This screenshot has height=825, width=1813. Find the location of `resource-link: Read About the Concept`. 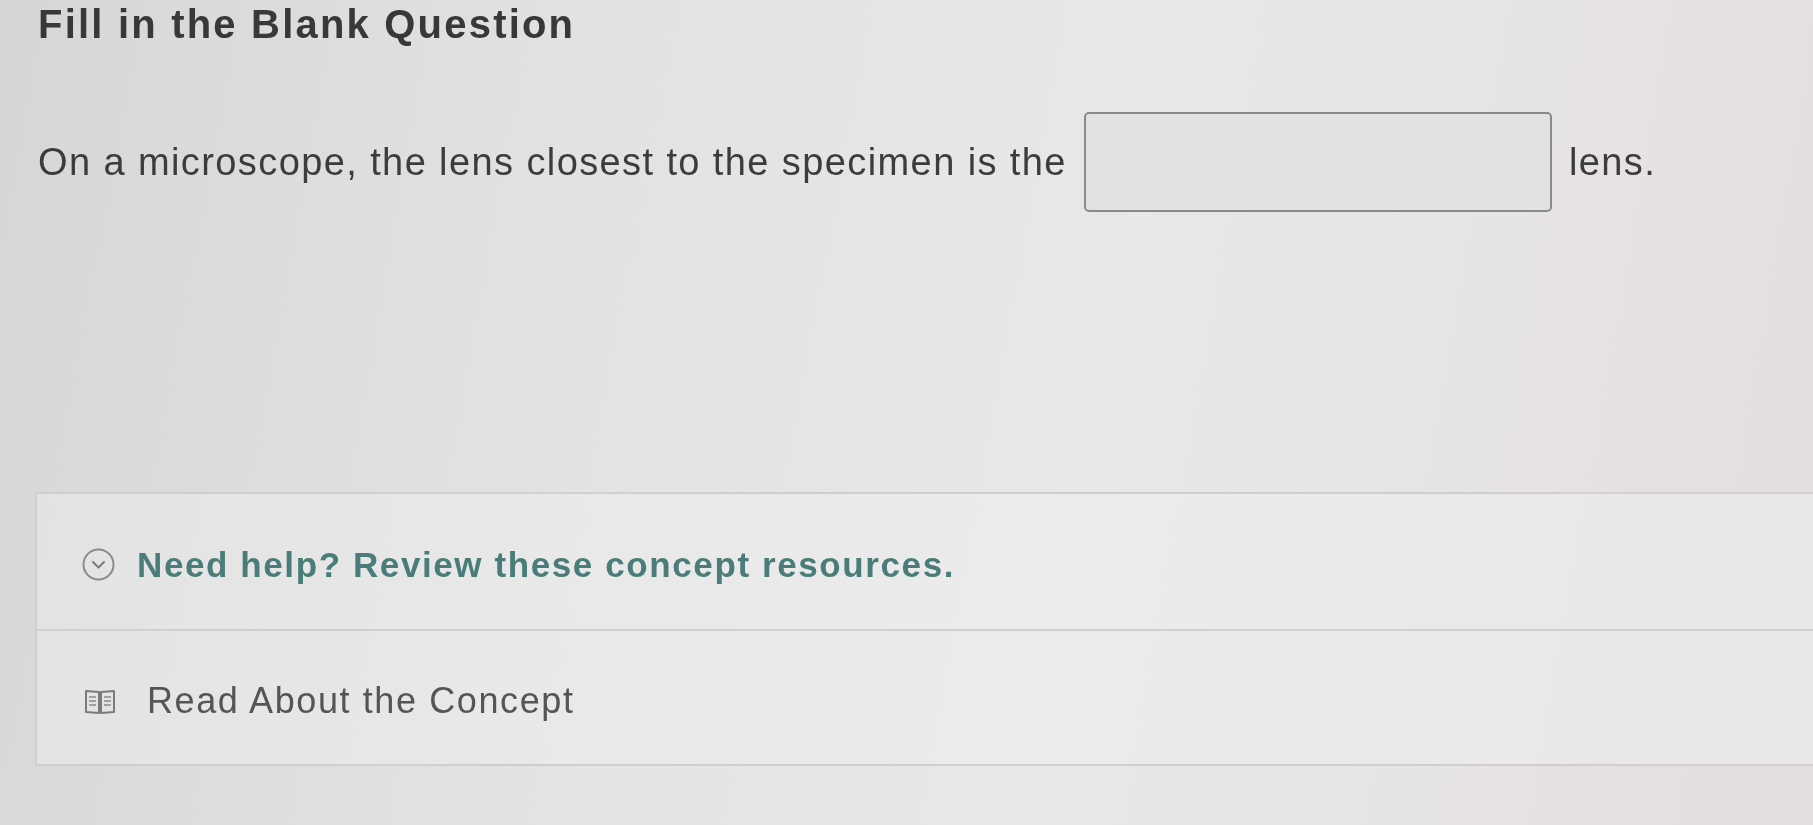

resource-link: Read About the Concept is located at coordinates (328, 700).